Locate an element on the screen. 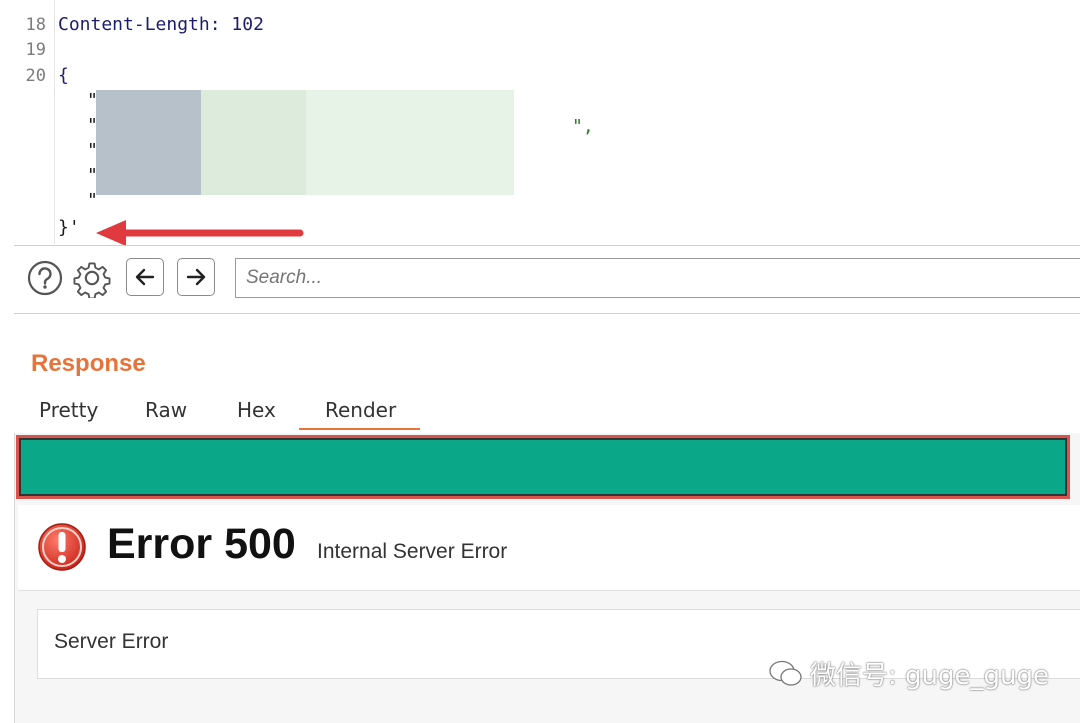 Image resolution: width=1080 pixels, height=723 pixels. help-circle-icon is located at coordinates (45, 278).